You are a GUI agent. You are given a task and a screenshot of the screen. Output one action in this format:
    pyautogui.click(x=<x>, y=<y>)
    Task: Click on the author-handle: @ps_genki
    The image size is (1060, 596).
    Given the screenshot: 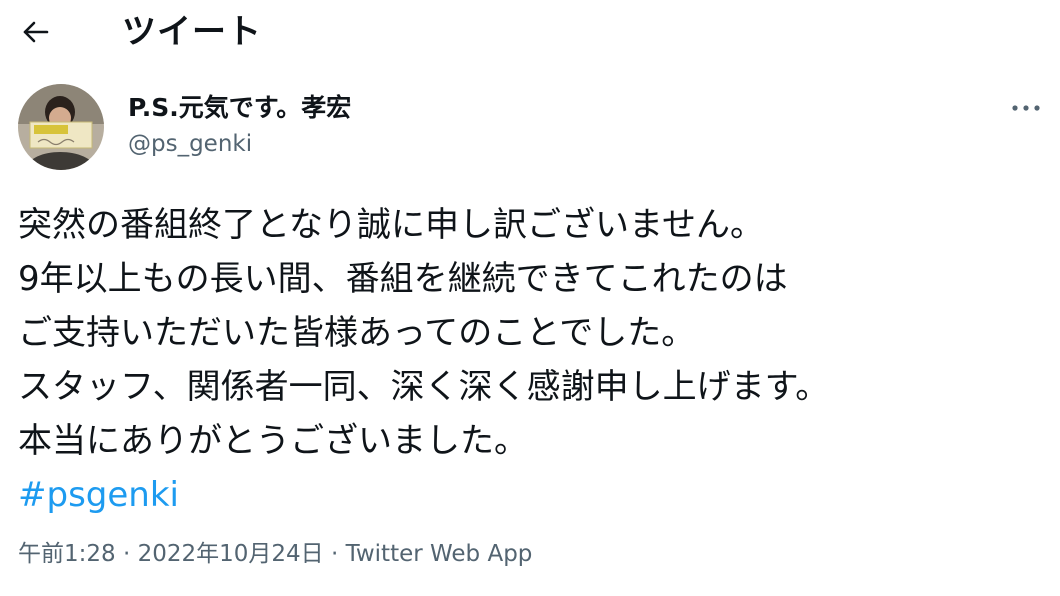 What is the action you would take?
    pyautogui.click(x=190, y=144)
    